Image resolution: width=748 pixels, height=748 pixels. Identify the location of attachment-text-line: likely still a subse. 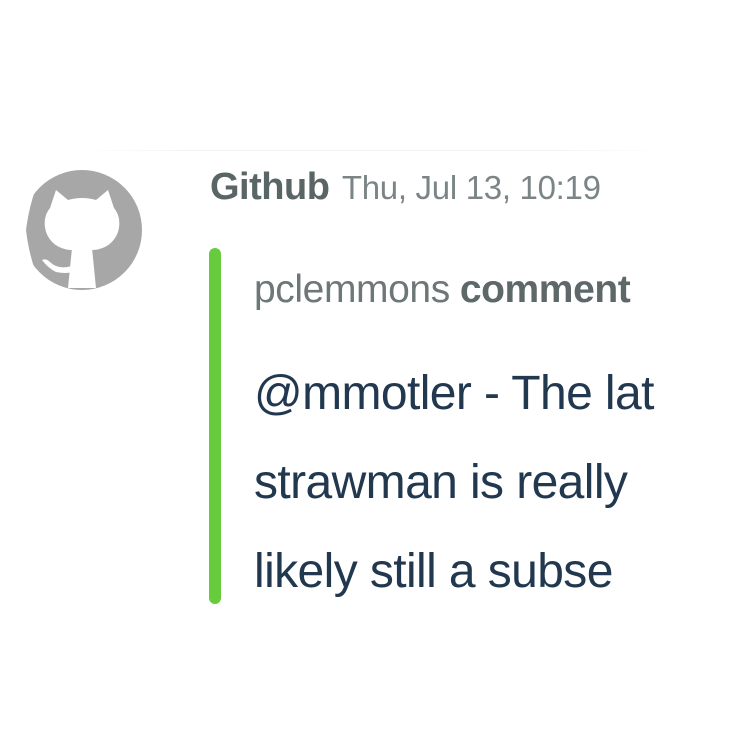
(433, 571).